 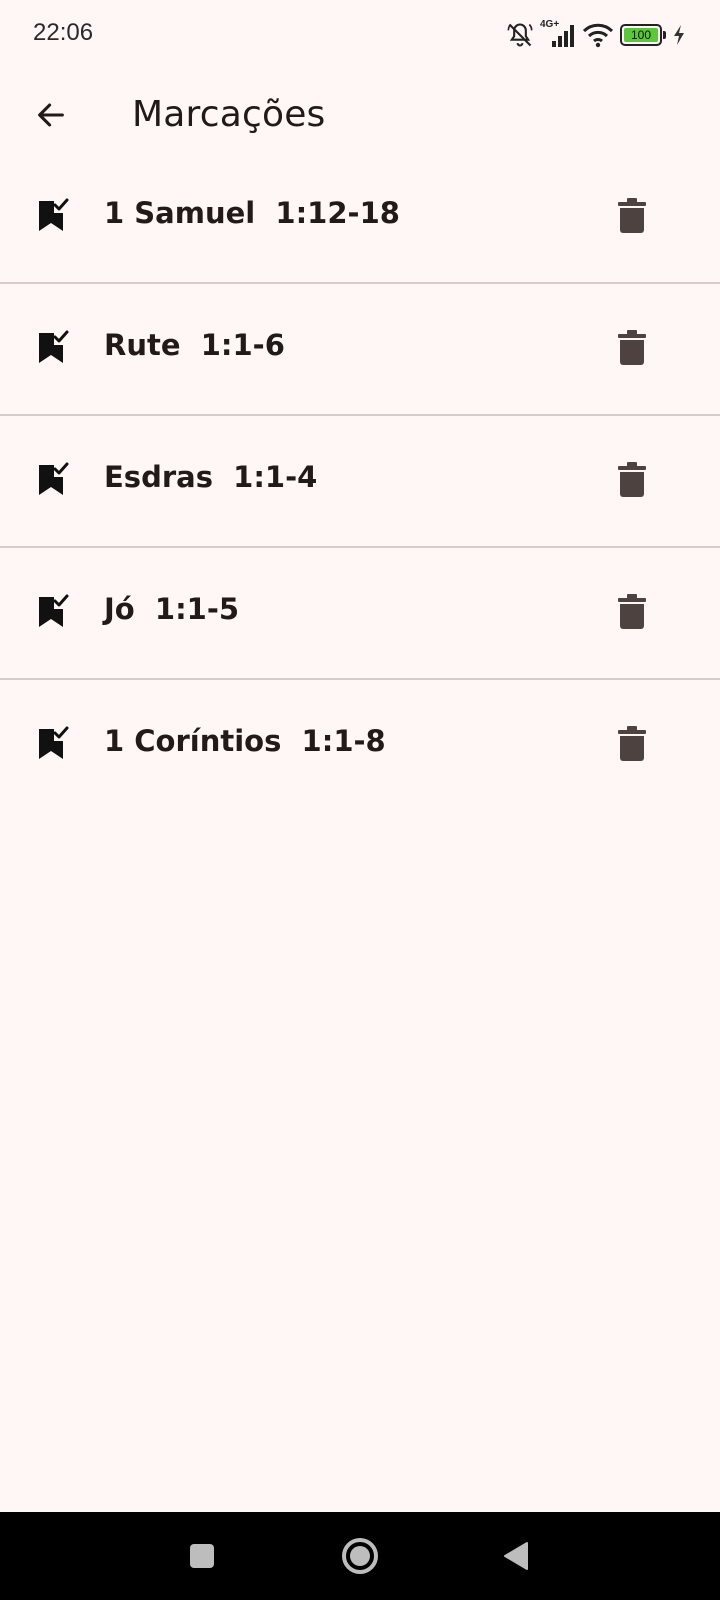 I want to click on page-title: Marcações, so click(x=229, y=114).